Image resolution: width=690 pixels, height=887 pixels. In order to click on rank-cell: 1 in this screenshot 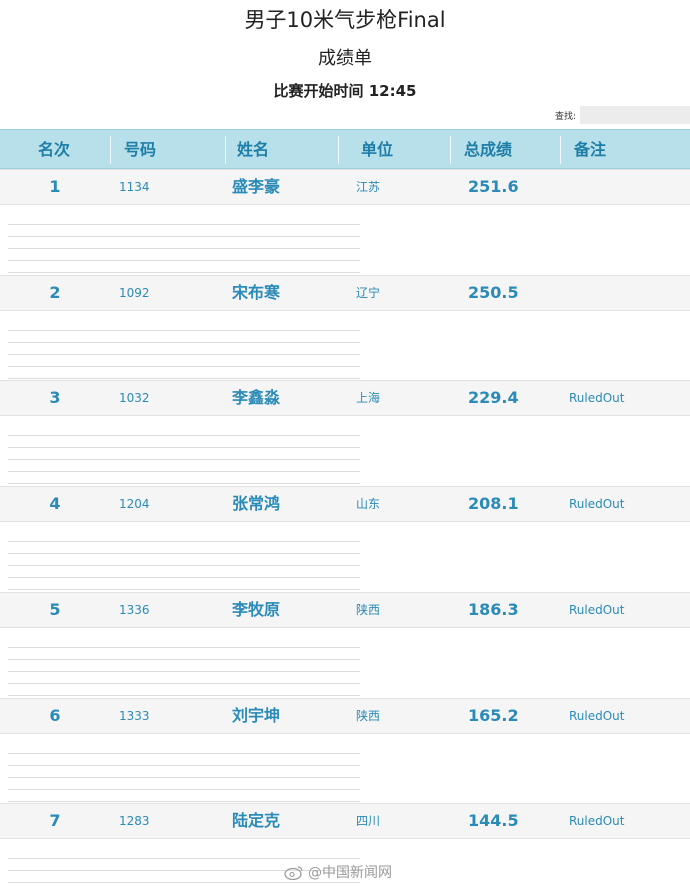, I will do `click(55, 186)`.